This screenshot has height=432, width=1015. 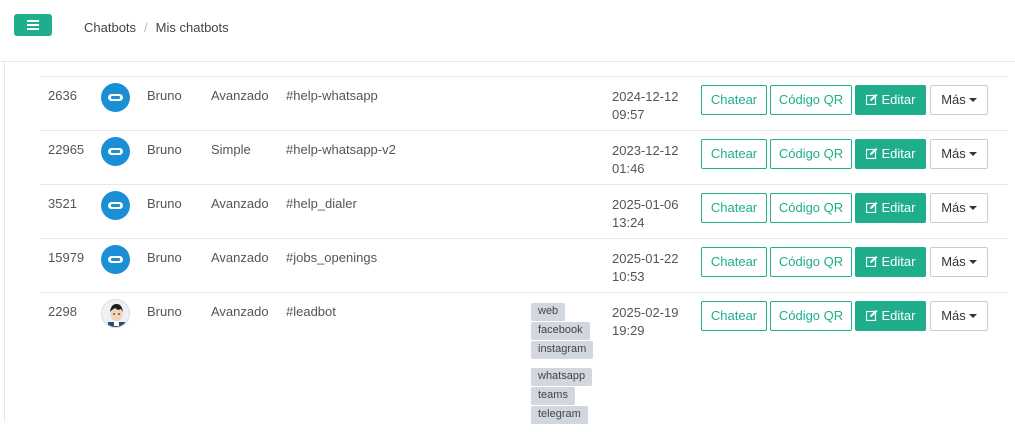 I want to click on time-value: 10:53, so click(x=628, y=276).